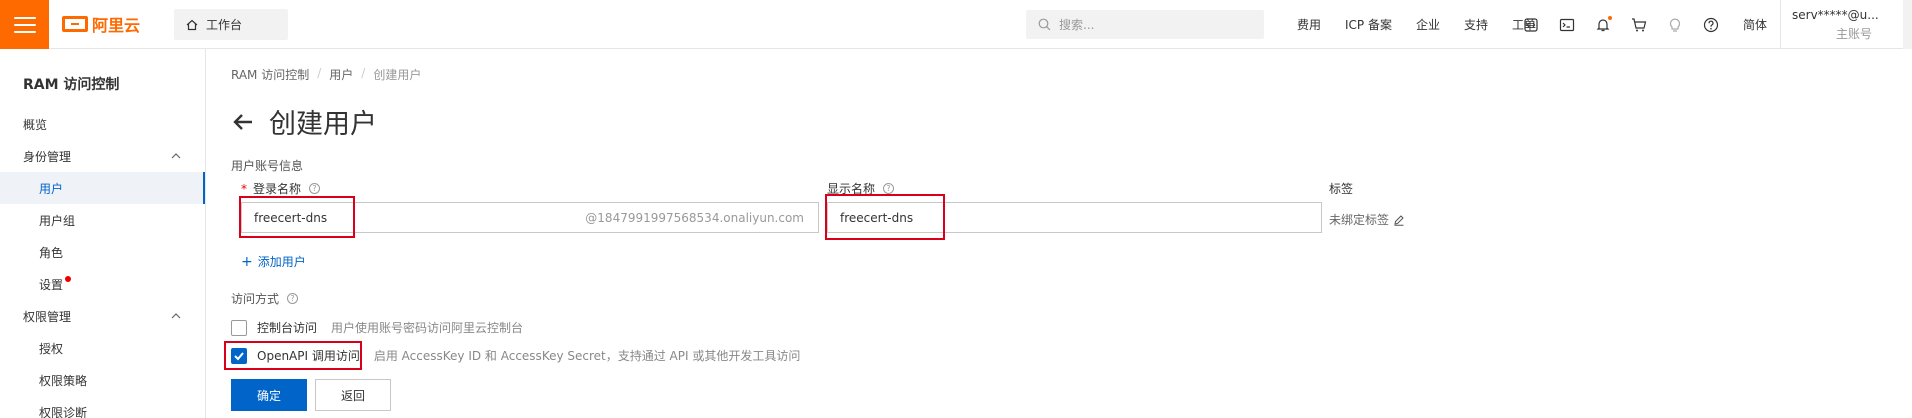 This screenshot has height=418, width=1912. I want to click on sidebar-item-label: 权限诊断, so click(63, 411).